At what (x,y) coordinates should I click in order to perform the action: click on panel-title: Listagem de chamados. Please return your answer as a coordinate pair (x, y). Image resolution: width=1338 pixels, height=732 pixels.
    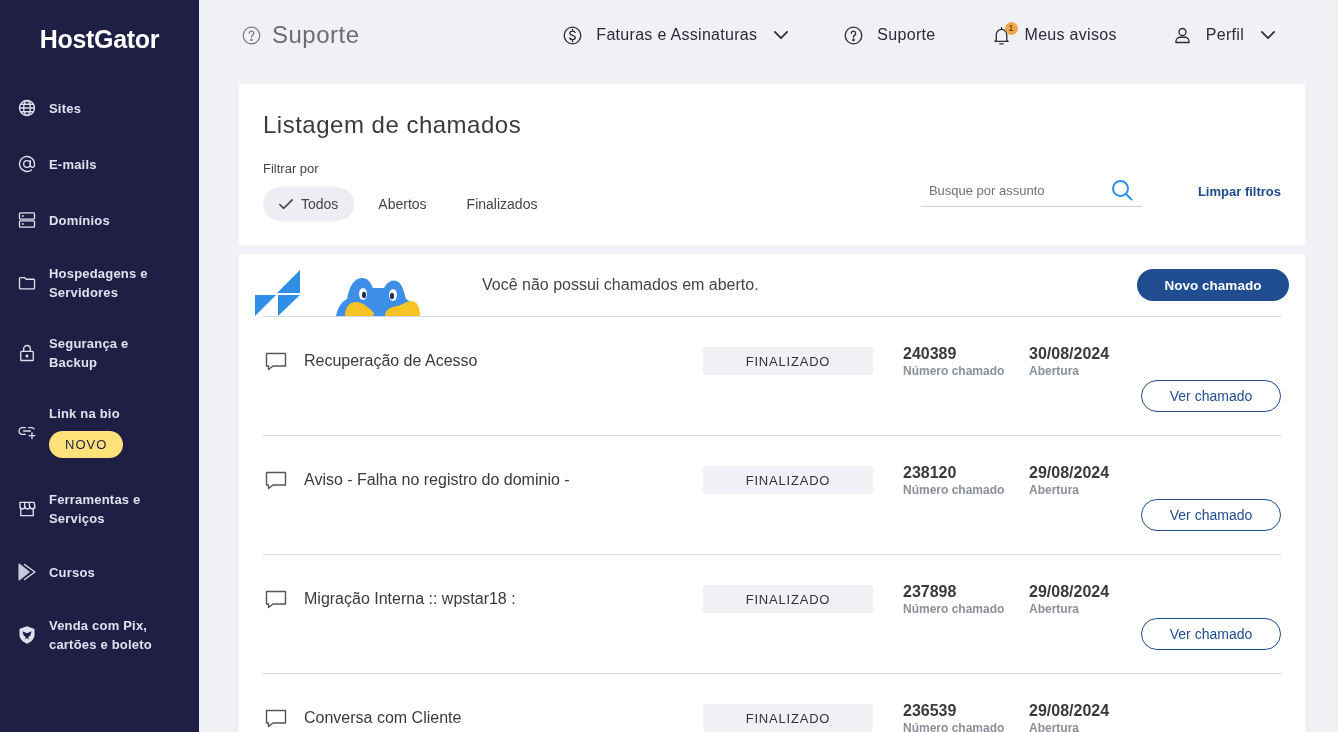
    Looking at the image, I should click on (393, 125).